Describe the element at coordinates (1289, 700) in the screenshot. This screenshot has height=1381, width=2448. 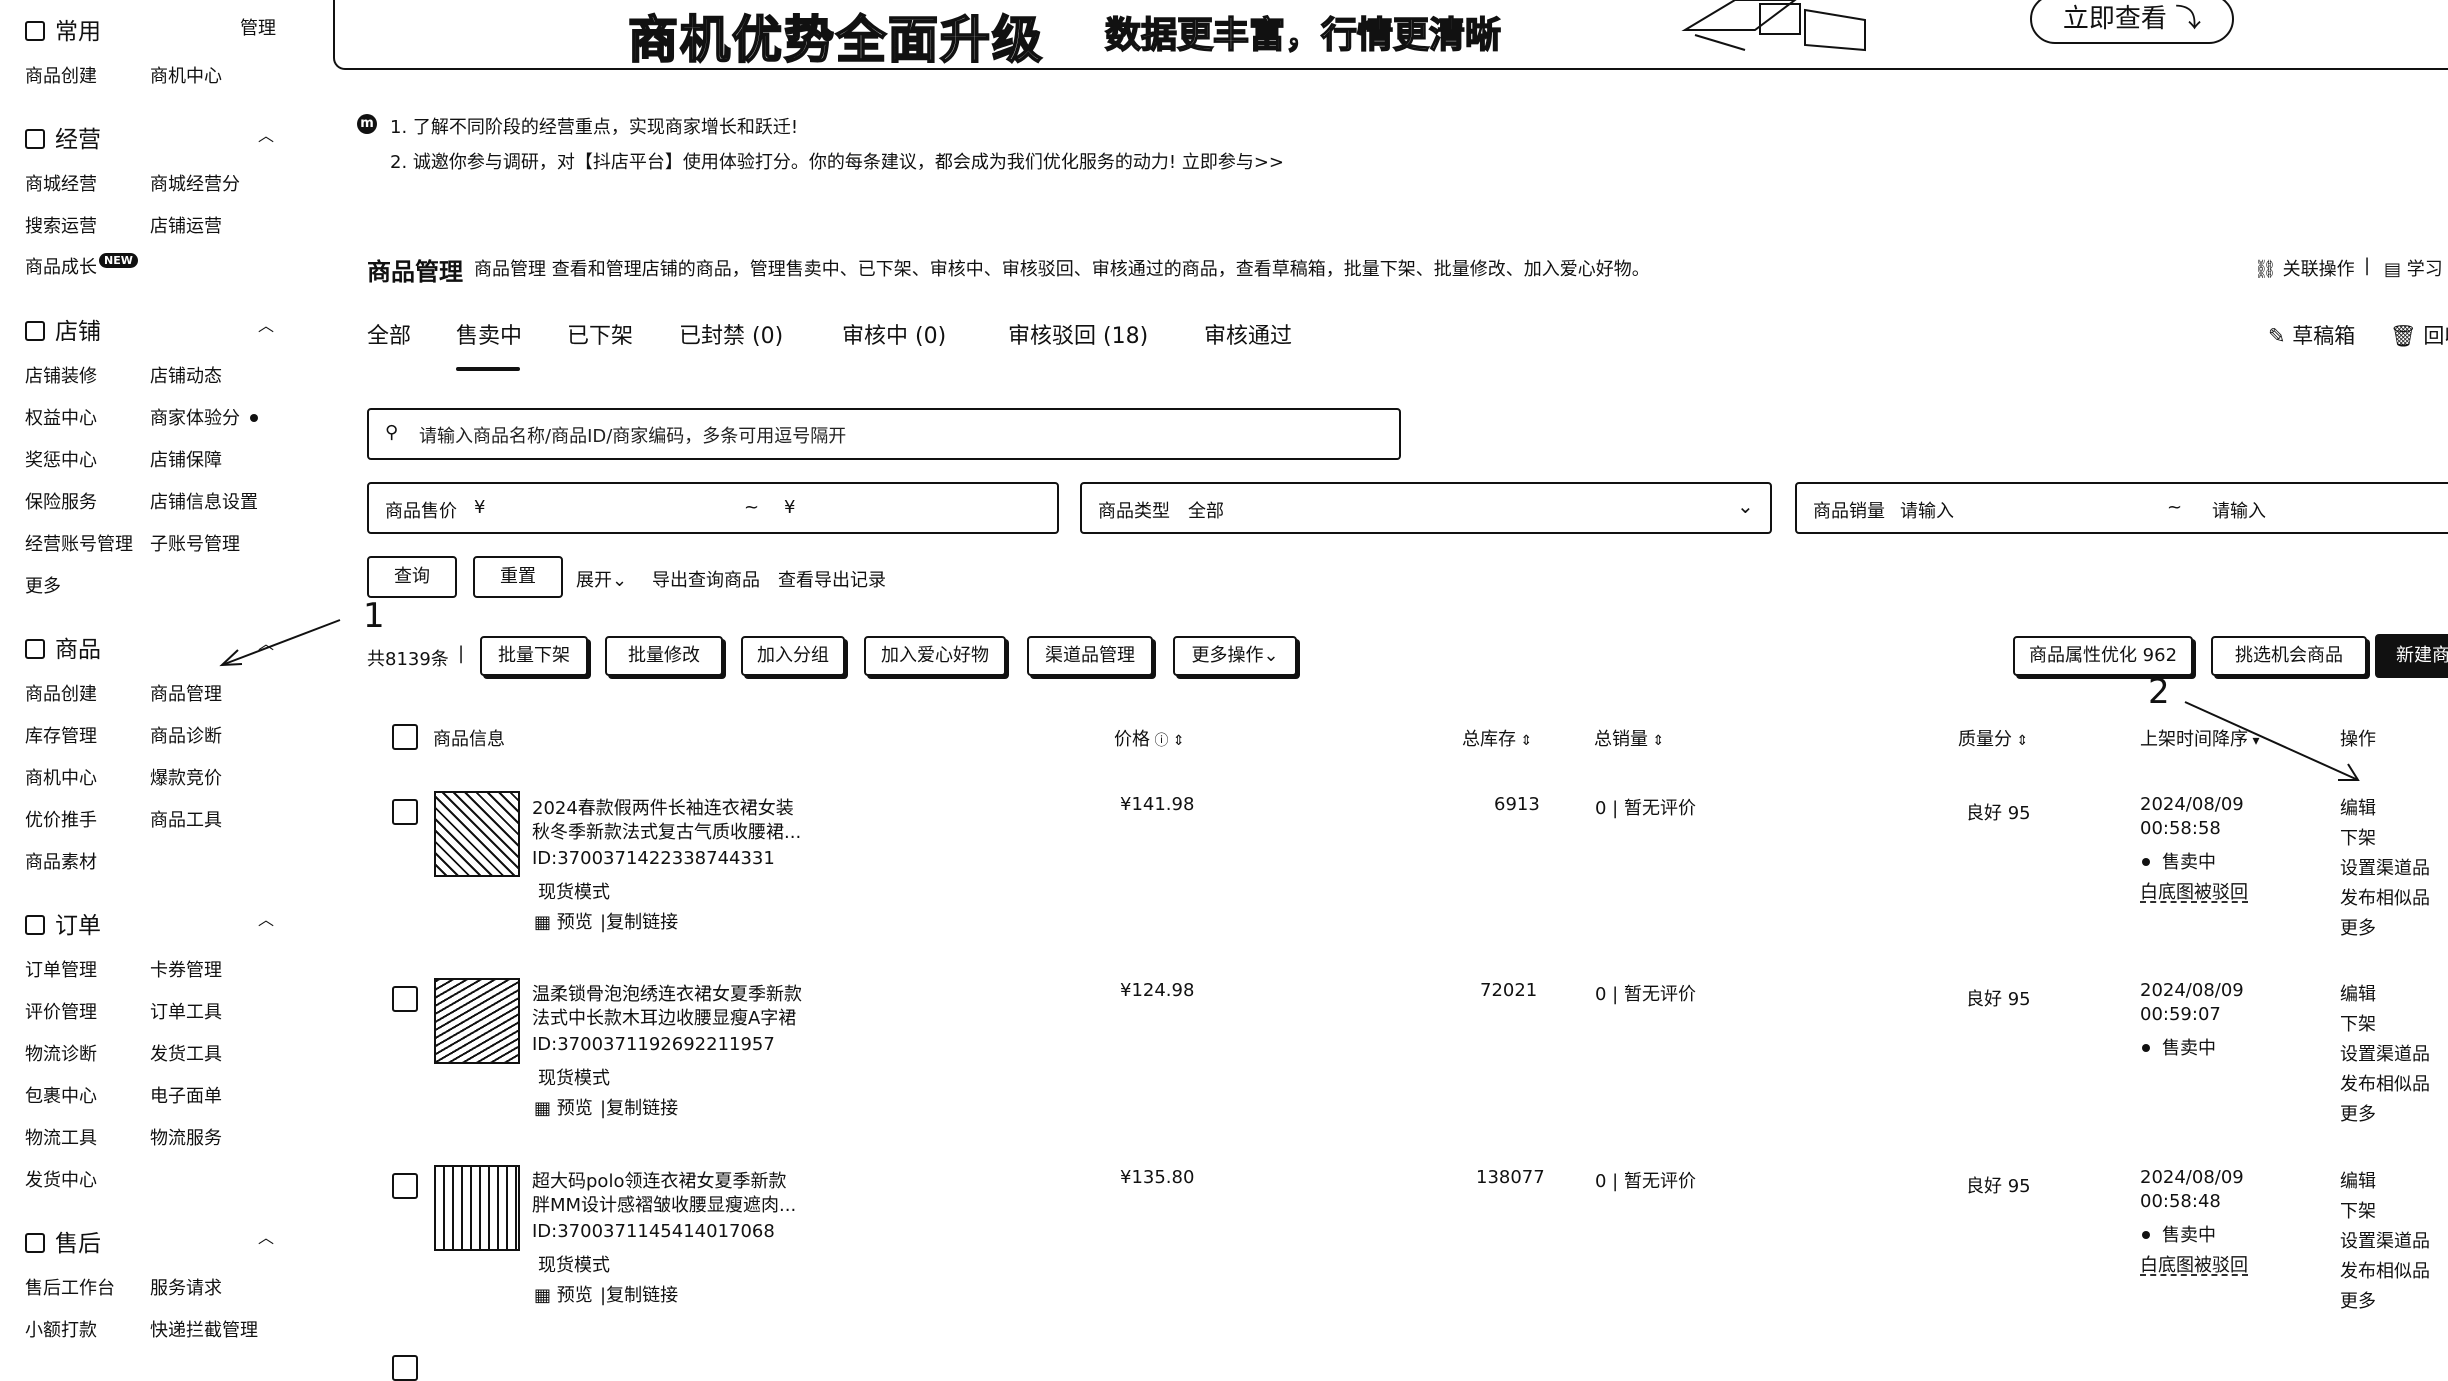
I see `annotation-arrows` at that location.